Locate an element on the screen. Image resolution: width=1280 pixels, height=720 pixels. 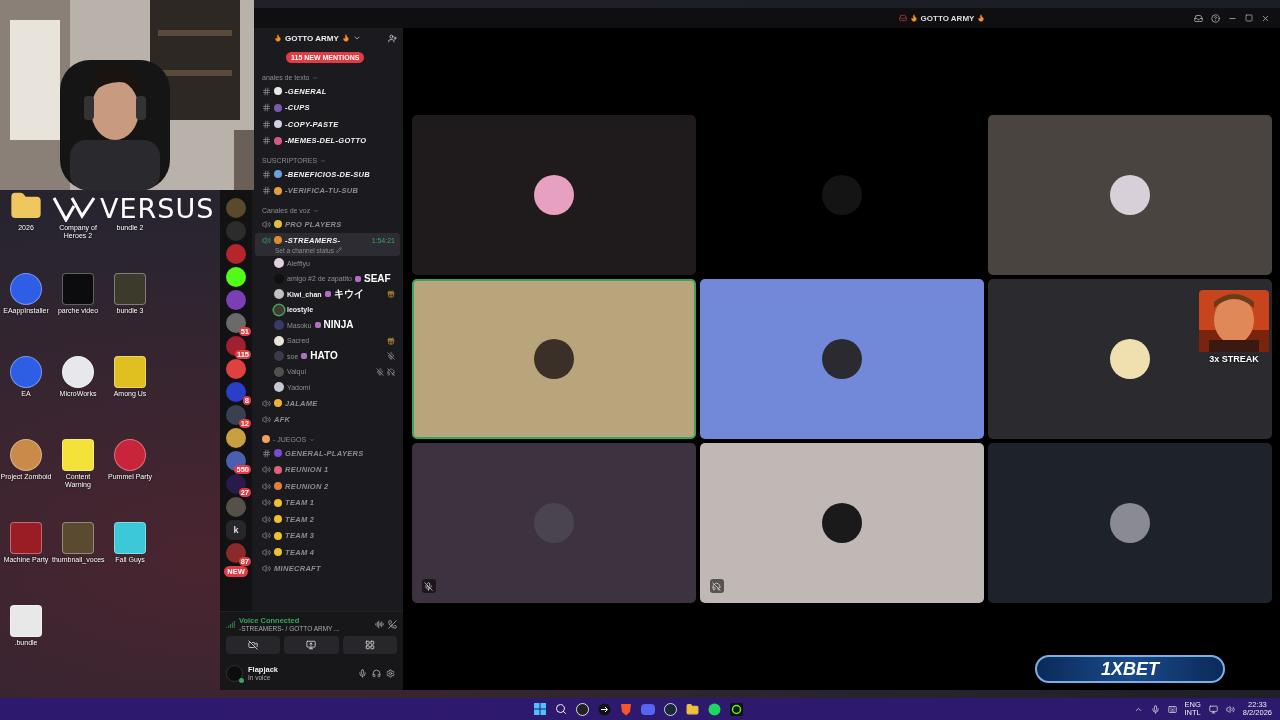
signal-icon is located at coordinates (230, 624).